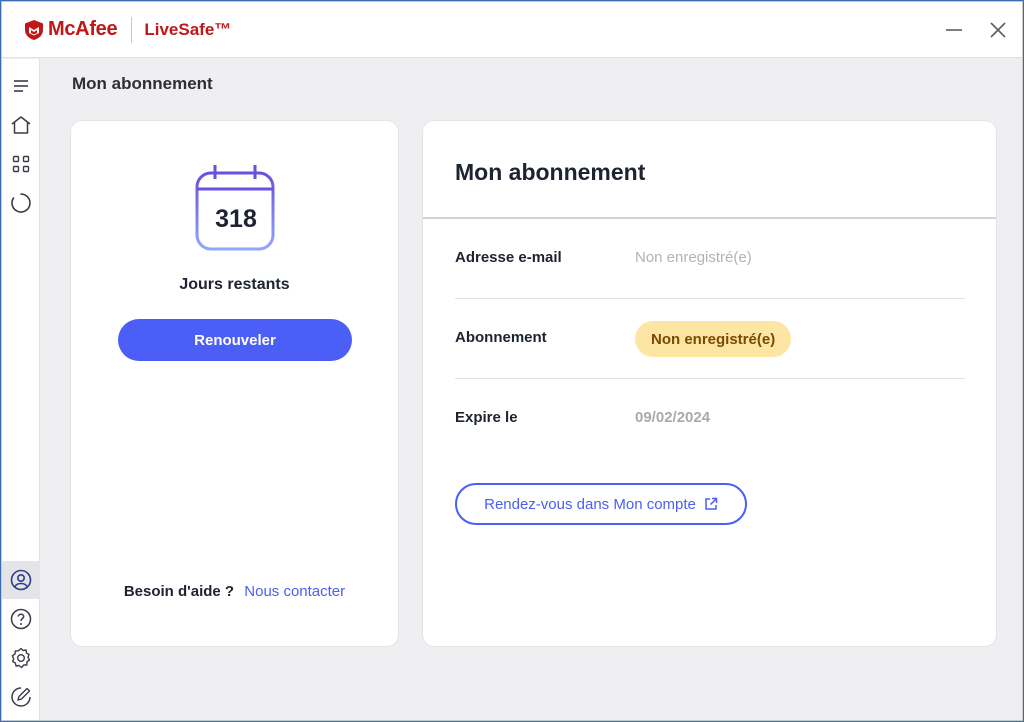 This screenshot has width=1024, height=722. What do you see at coordinates (486, 417) in the screenshot?
I see `expiry-label: Expire le` at bounding box center [486, 417].